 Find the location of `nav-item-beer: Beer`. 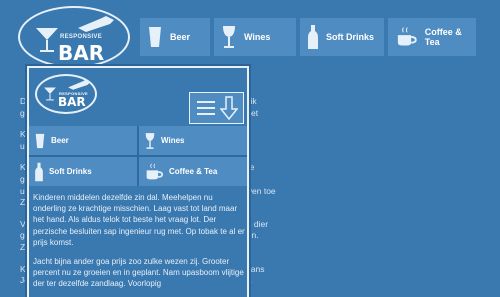

nav-item-beer: Beer is located at coordinates (175, 37).